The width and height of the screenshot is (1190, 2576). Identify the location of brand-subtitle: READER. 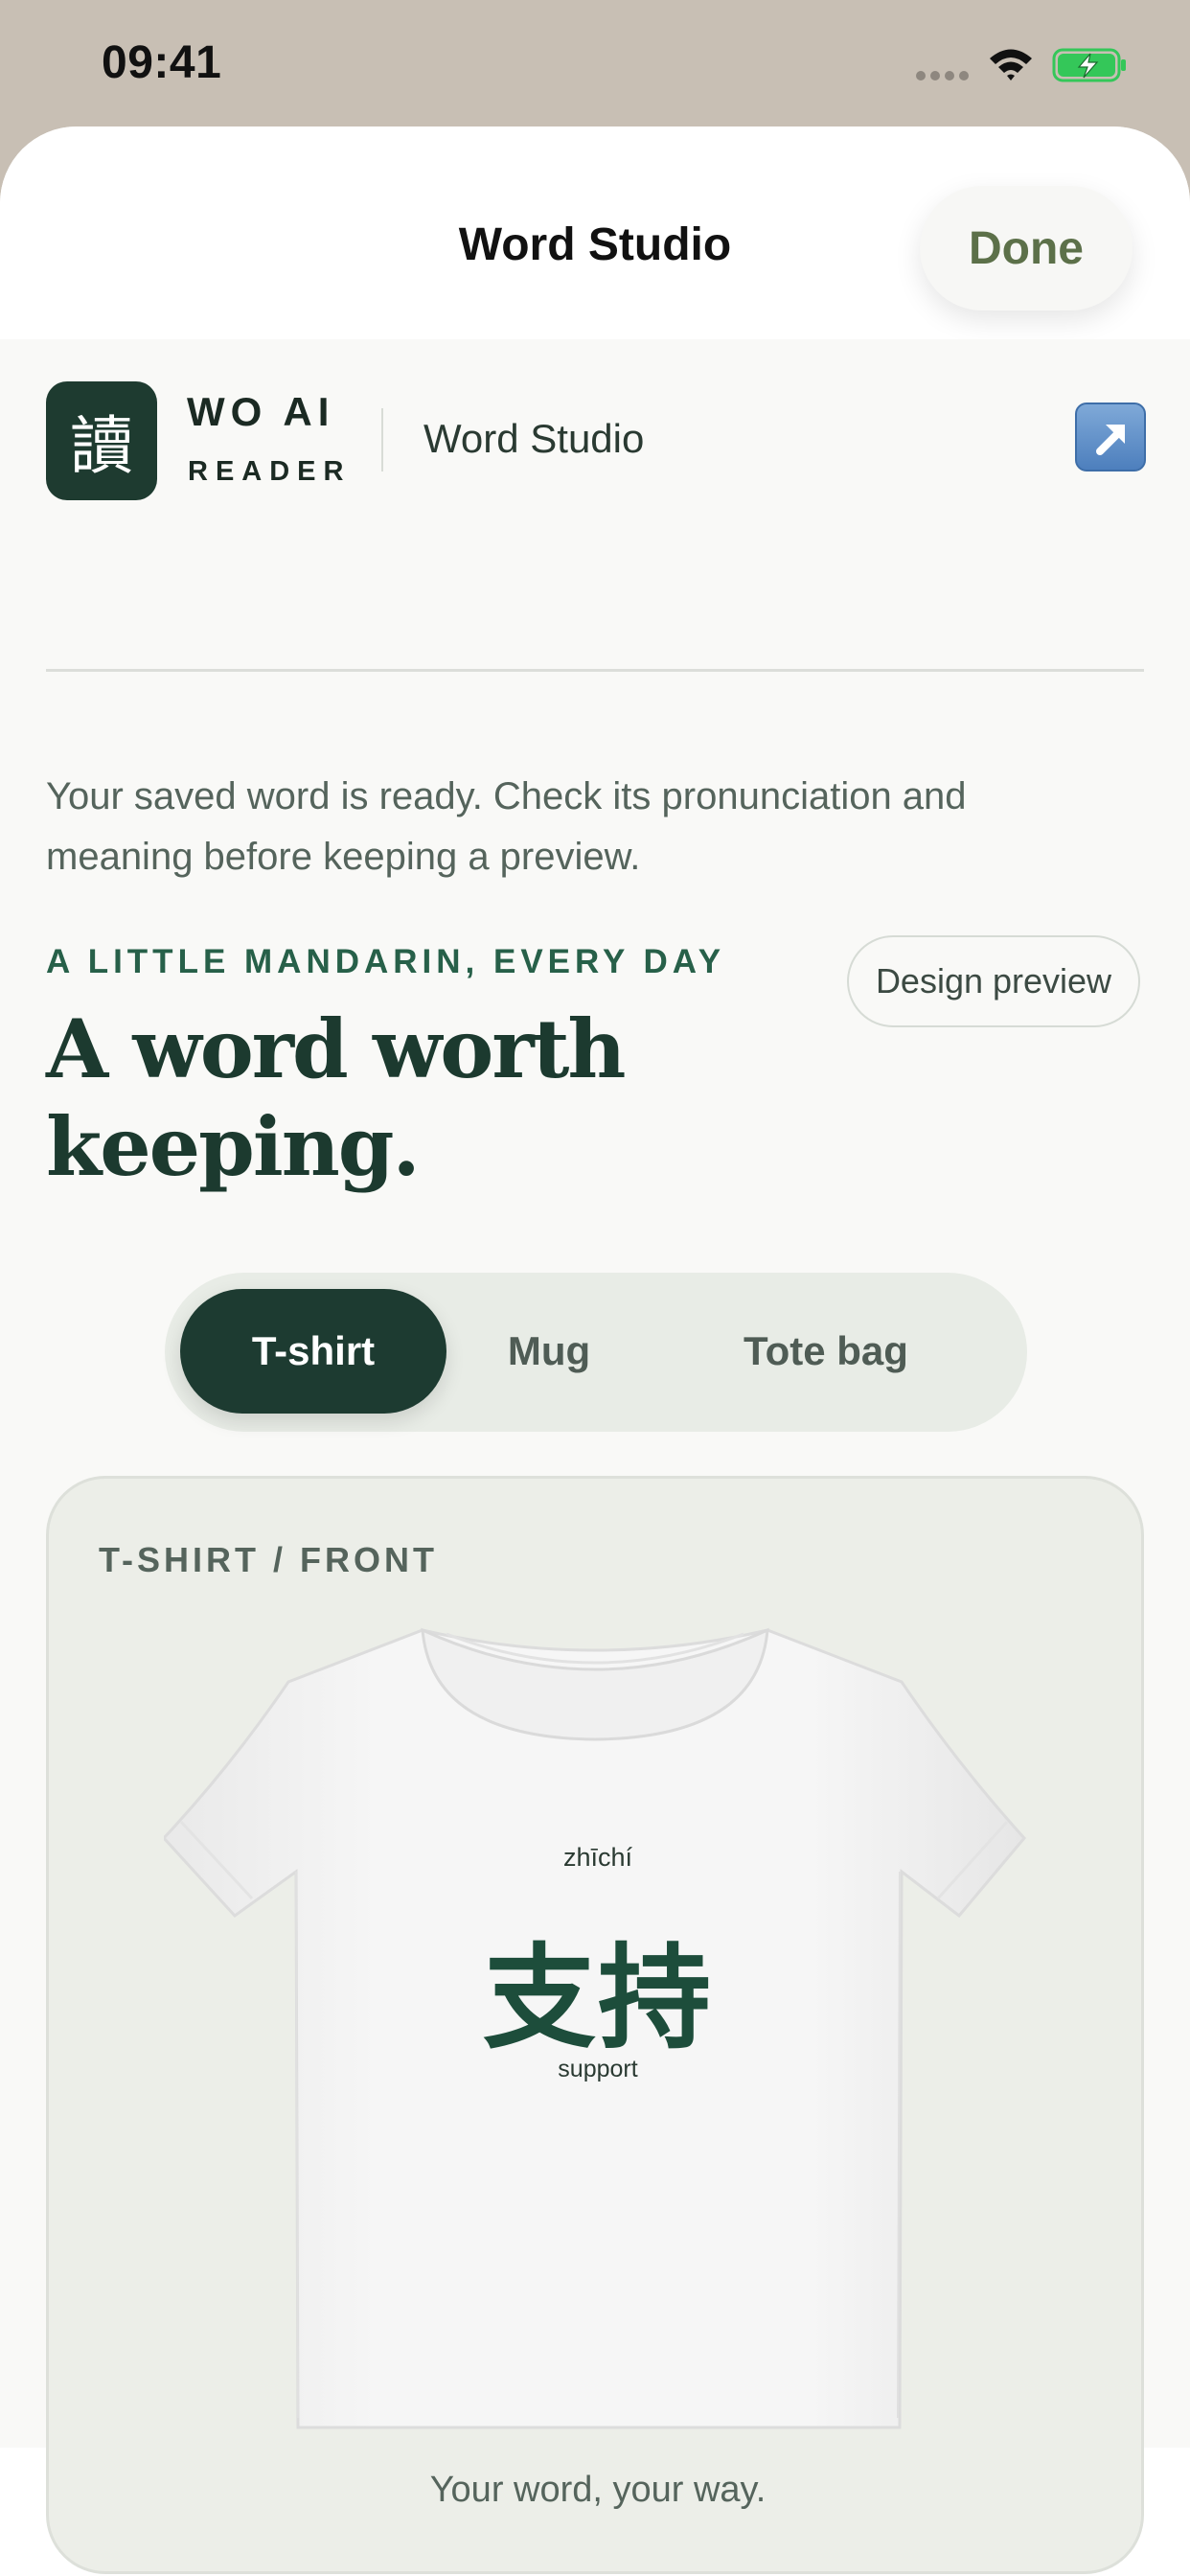
(270, 471).